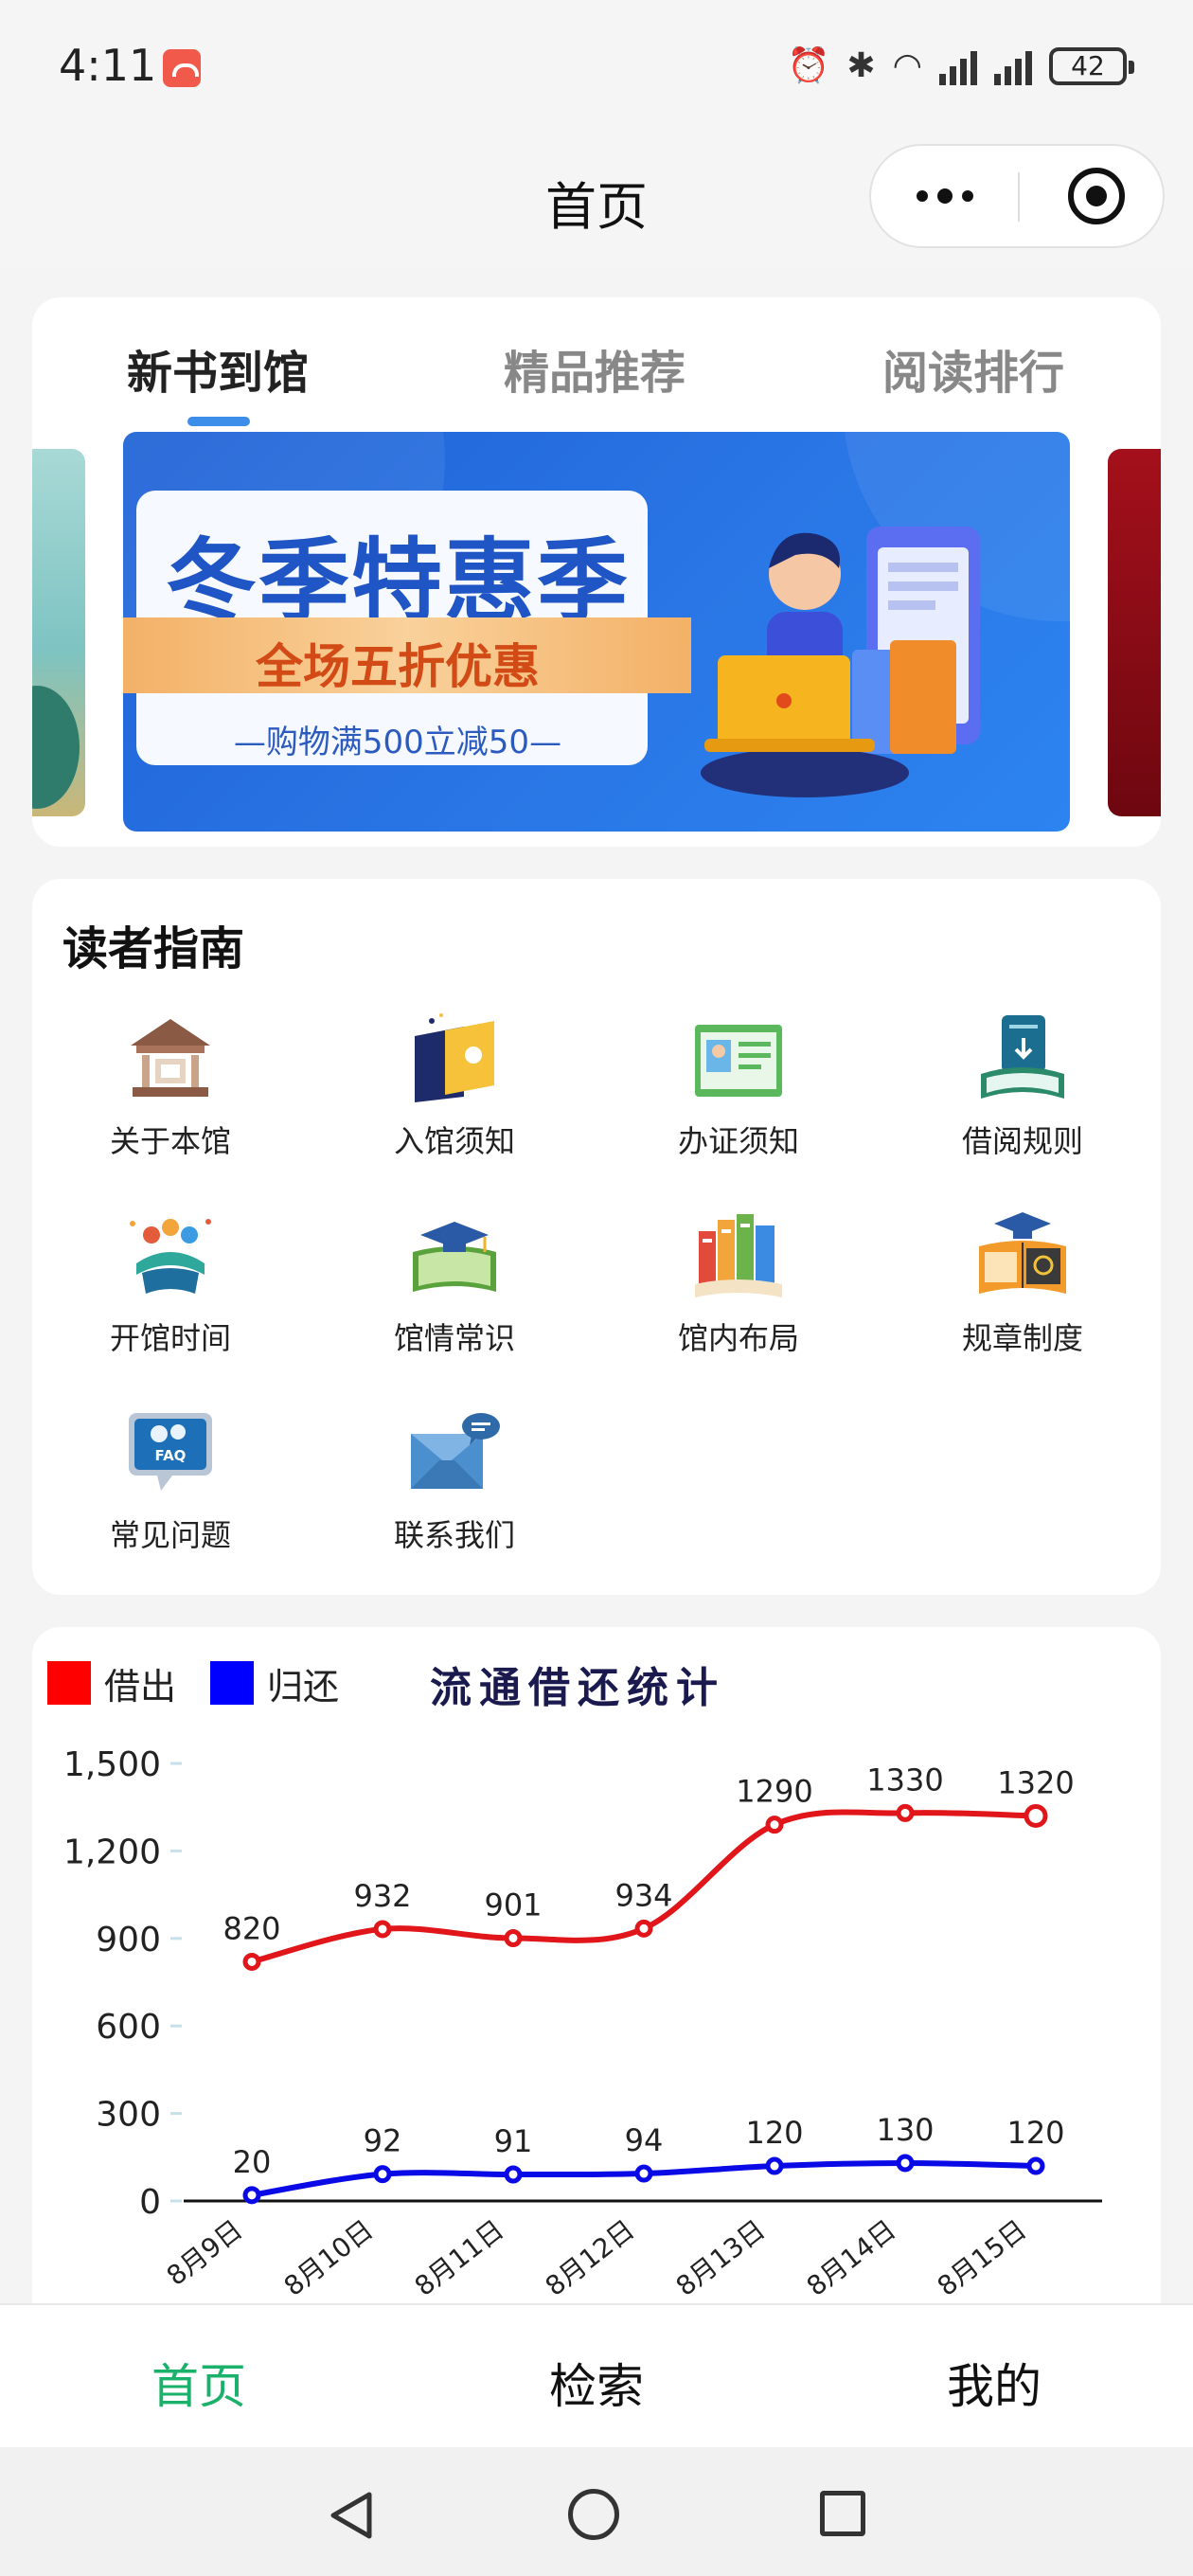 Image resolution: width=1193 pixels, height=2576 pixels. I want to click on bottom-tab-bar: 首页 检索 我的, so click(596, 2375).